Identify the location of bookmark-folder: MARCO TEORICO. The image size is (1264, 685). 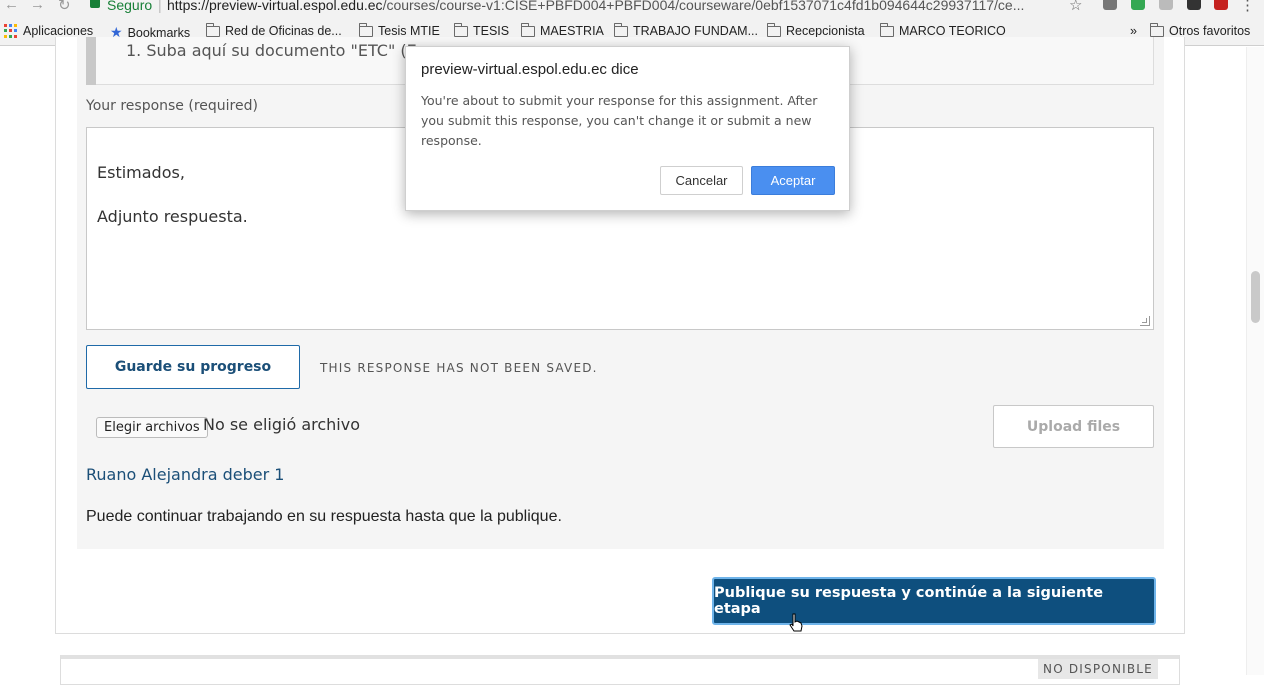
(942, 30).